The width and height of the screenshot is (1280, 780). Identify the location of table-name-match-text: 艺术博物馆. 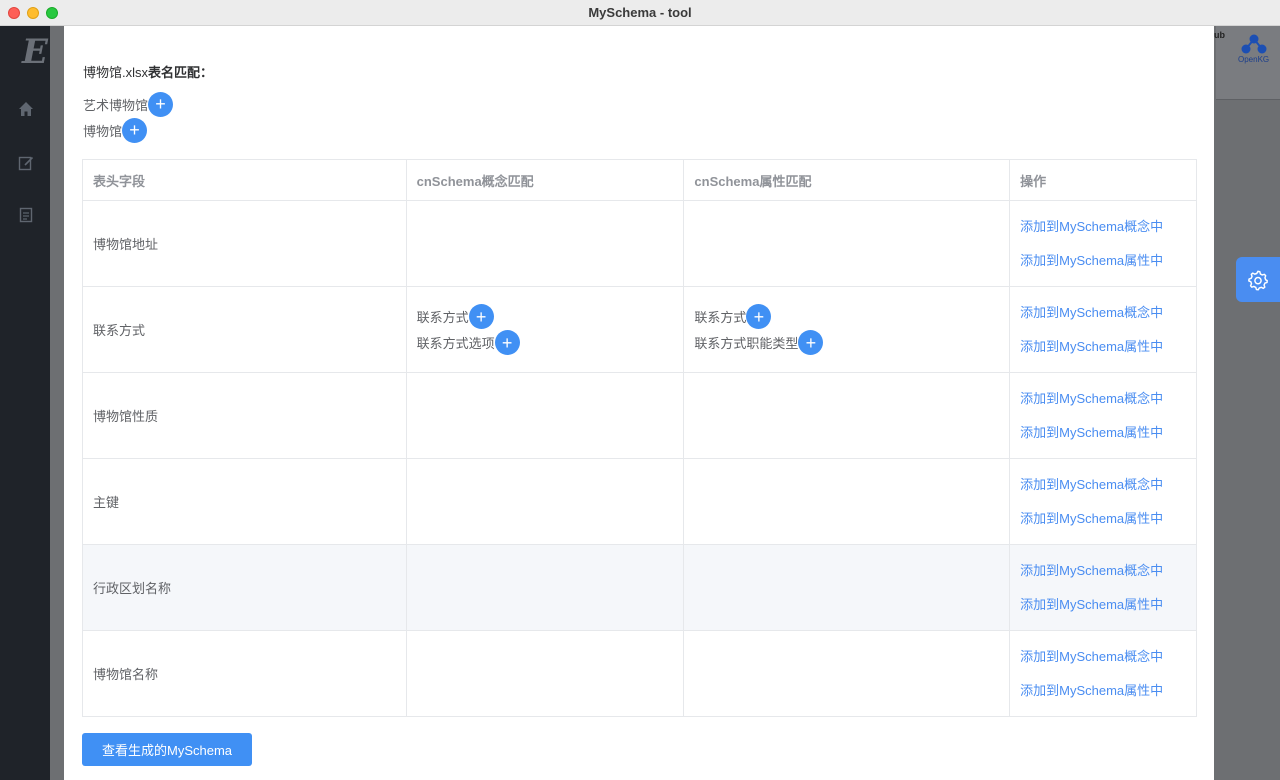
(116, 105).